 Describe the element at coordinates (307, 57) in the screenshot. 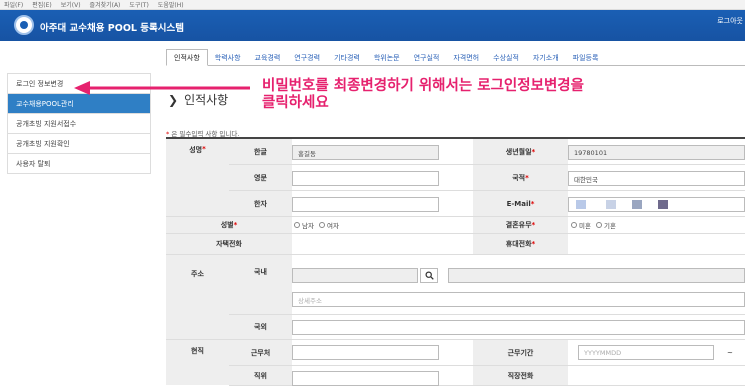

I see `tab-research-career: 연구경력` at that location.